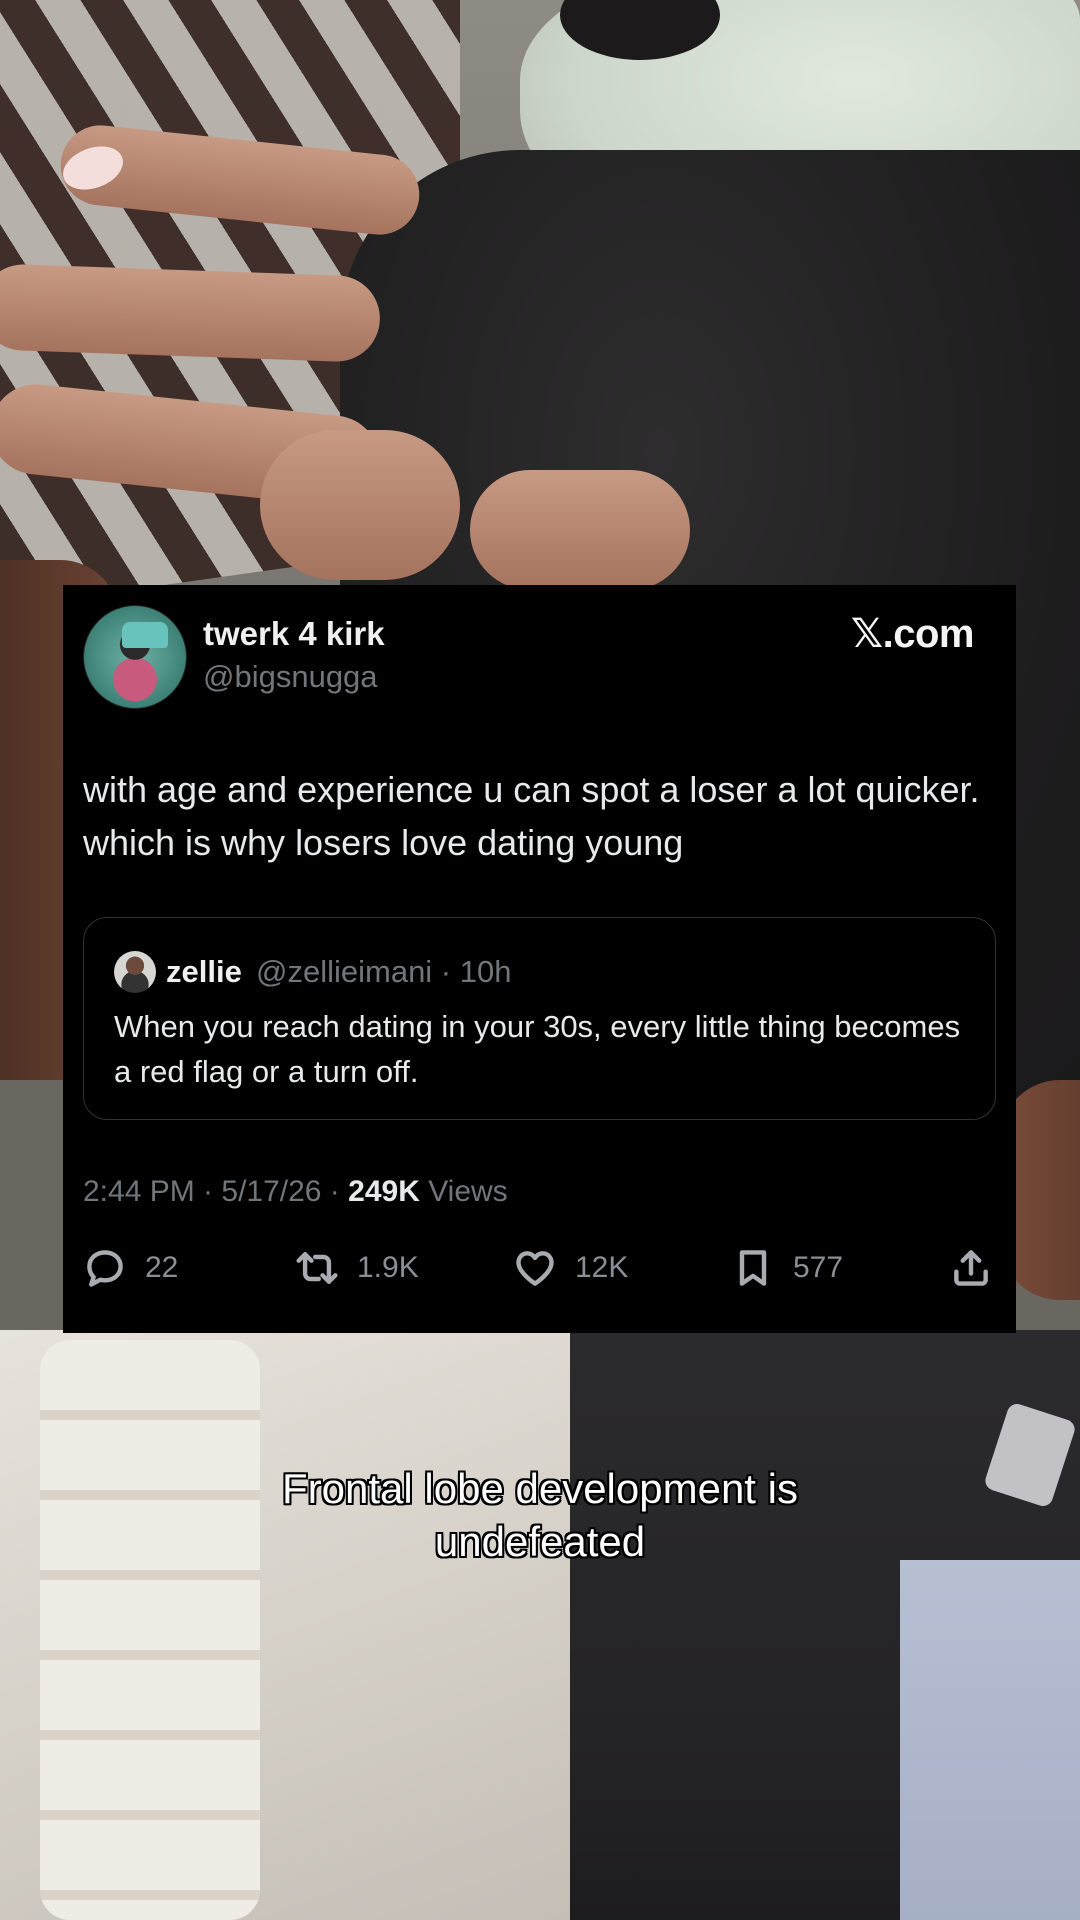 The width and height of the screenshot is (1080, 1920). What do you see at coordinates (150, 1630) in the screenshot?
I see `bg-ruffle` at bounding box center [150, 1630].